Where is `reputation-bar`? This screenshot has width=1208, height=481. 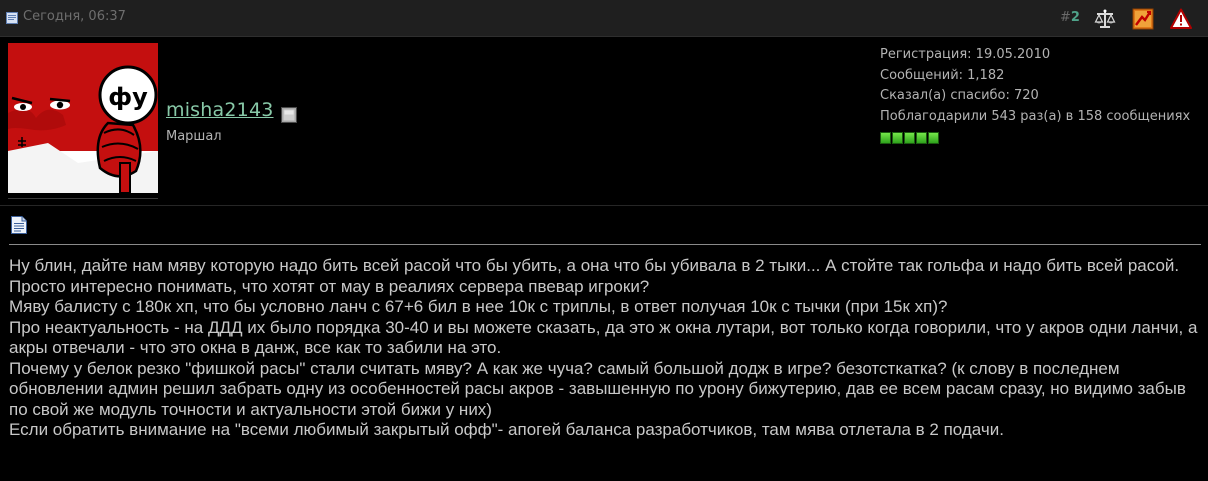 reputation-bar is located at coordinates (909, 138).